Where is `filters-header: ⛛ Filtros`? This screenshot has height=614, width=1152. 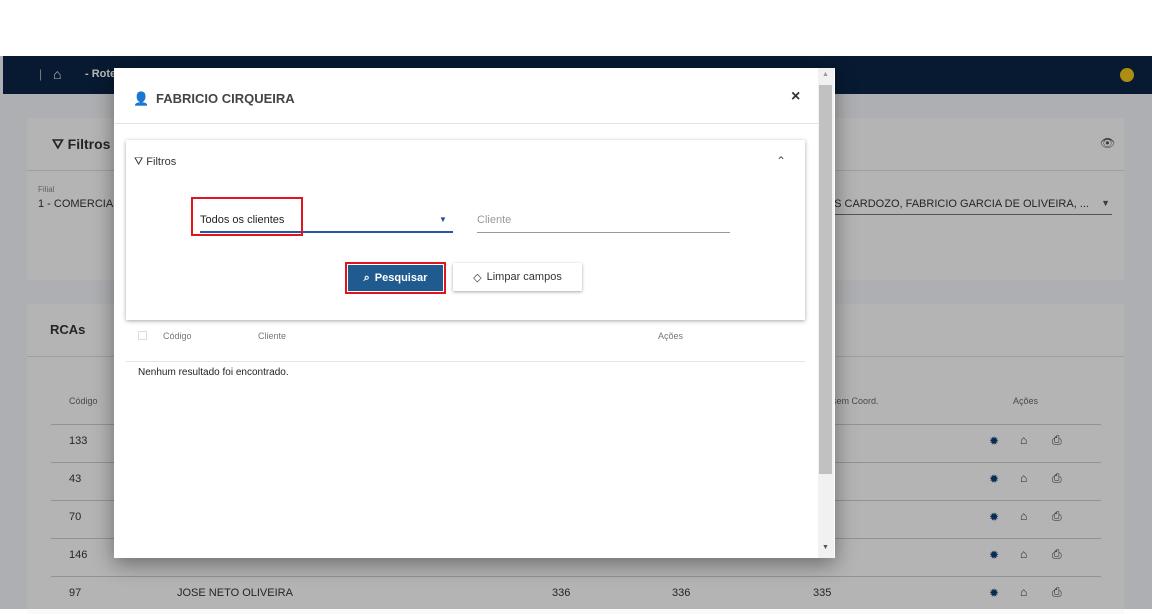
filters-header: ⛛ Filtros is located at coordinates (155, 162).